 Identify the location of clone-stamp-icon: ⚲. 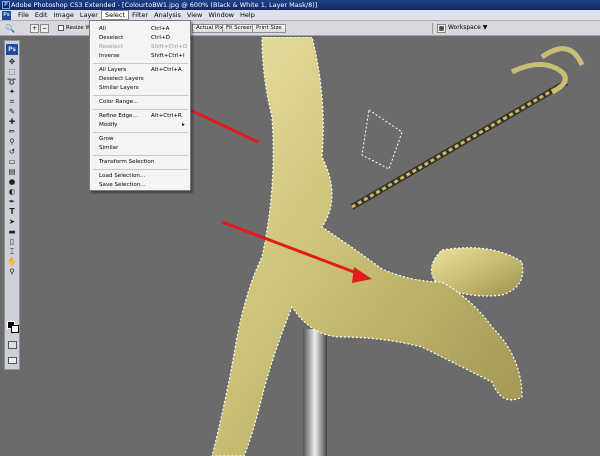
(12, 142).